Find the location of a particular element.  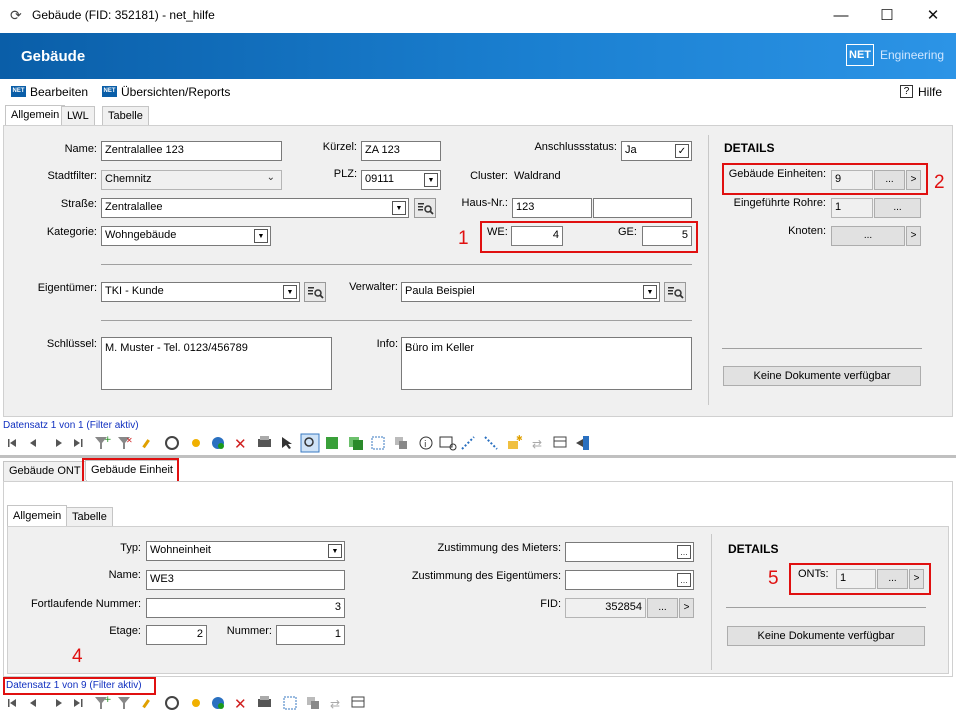

details2-title: DETAILS is located at coordinates (753, 549).